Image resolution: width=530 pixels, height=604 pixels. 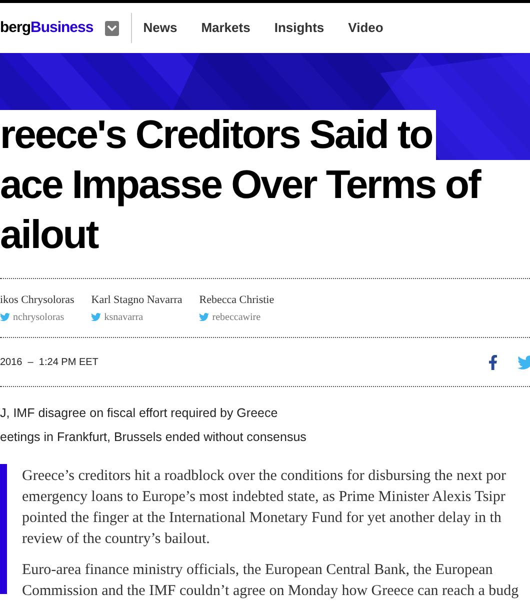 I want to click on author-name: Karl Stagno Navarra, so click(x=136, y=300).